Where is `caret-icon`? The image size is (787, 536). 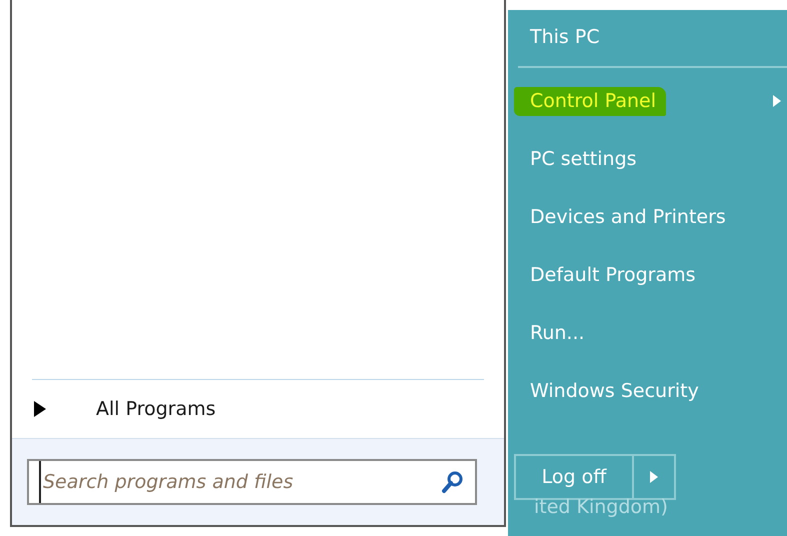 caret-icon is located at coordinates (654, 477).